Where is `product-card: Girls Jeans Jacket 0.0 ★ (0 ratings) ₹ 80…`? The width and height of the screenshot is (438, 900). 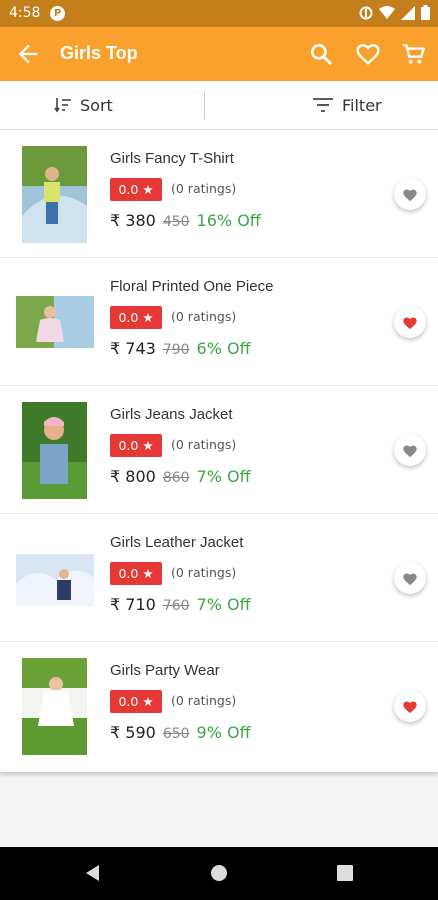 product-card: Girls Jeans Jacket 0.0 ★ (0 ratings) ₹ 80… is located at coordinates (219, 450).